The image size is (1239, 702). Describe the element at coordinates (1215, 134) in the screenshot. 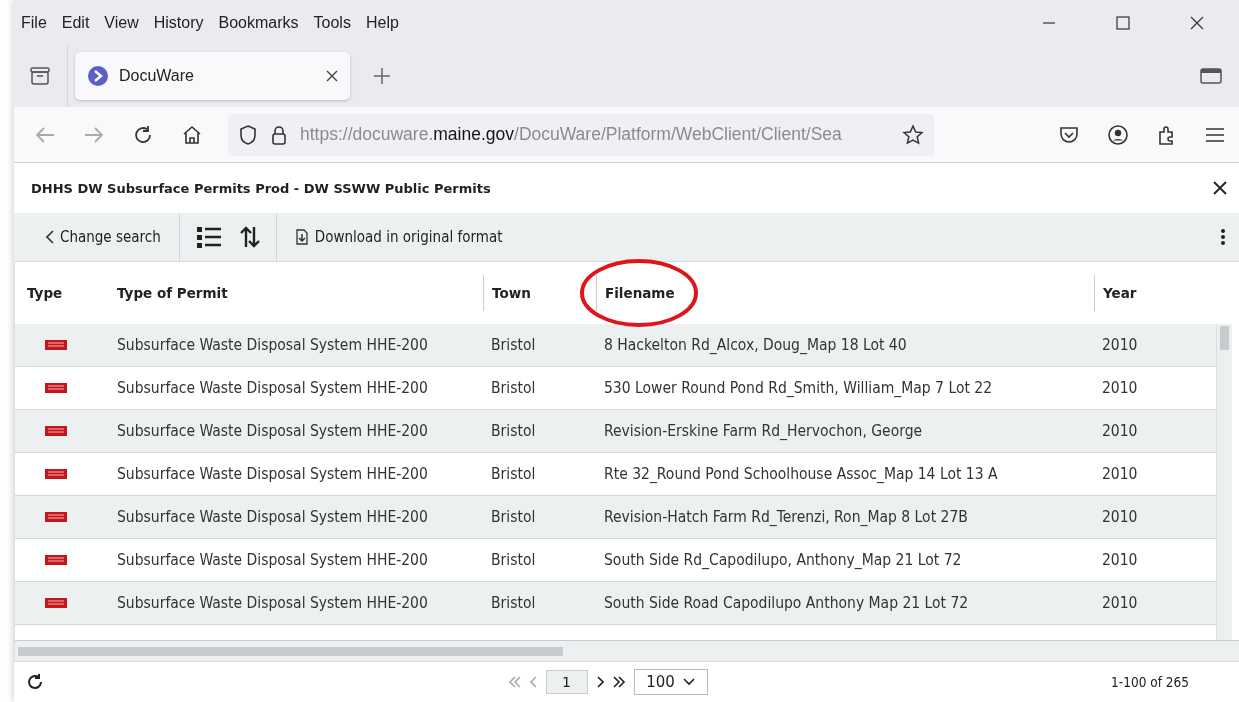

I see `menu-icon` at that location.